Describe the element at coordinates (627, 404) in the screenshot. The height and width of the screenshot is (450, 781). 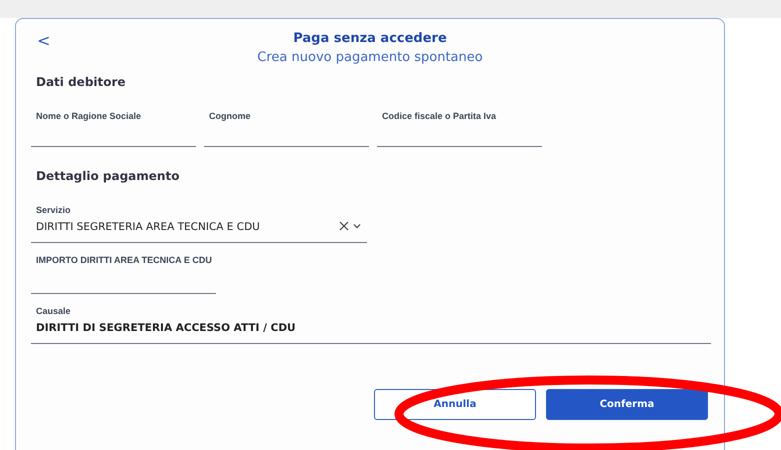
I see `confirm-button: Conferma` at that location.